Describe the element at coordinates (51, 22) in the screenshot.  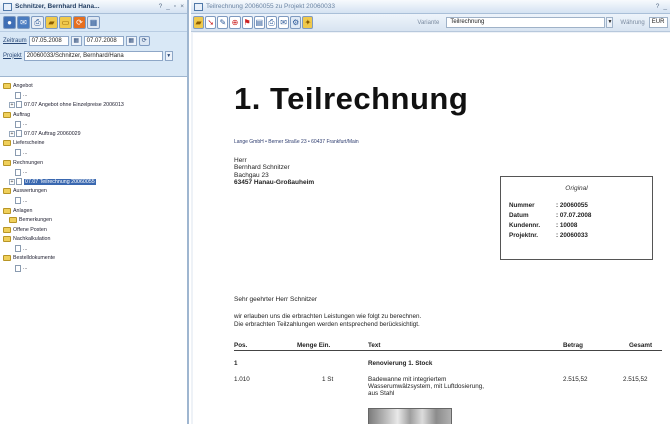
I see `folder-open-icon: ▰` at that location.